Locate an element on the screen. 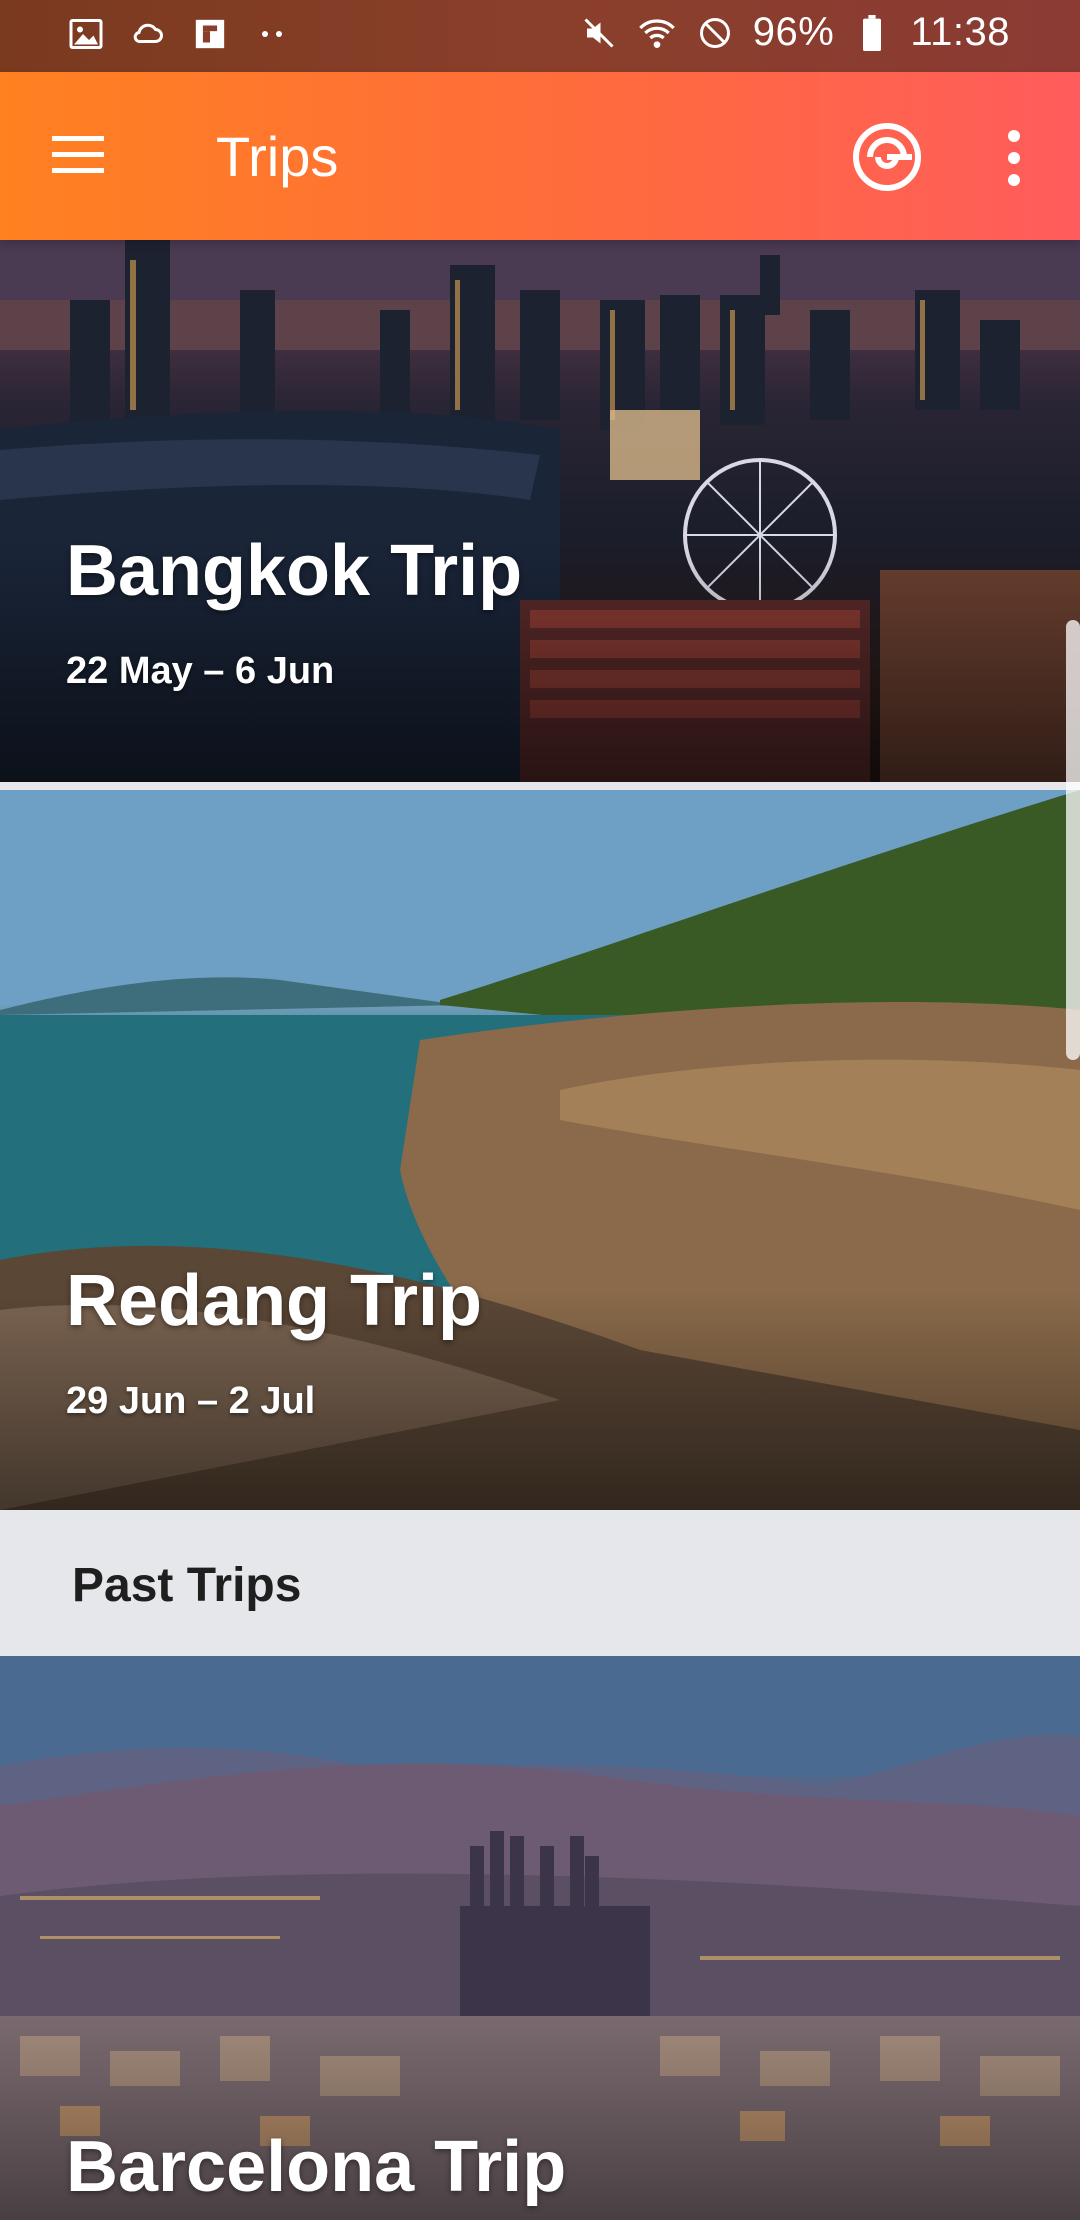 Image resolution: width=1080 pixels, height=2220 pixels. trip-title: Barcelona Trip is located at coordinates (316, 2167).